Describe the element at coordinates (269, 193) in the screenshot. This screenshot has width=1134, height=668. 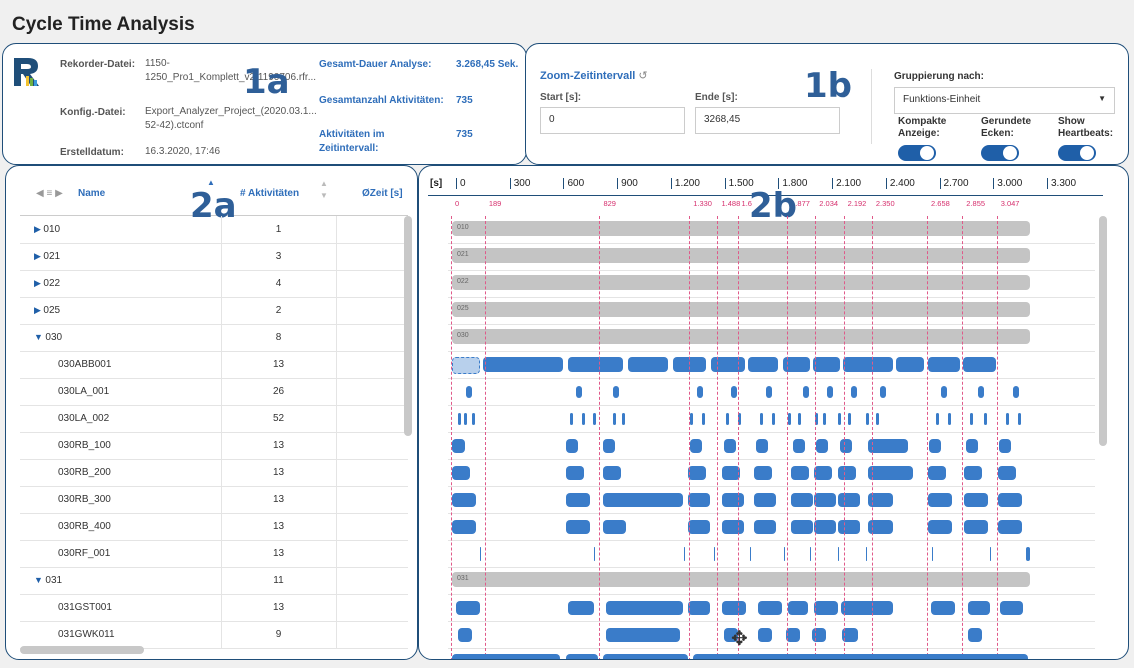
I see `col-count-header: # Aktivitäten` at that location.